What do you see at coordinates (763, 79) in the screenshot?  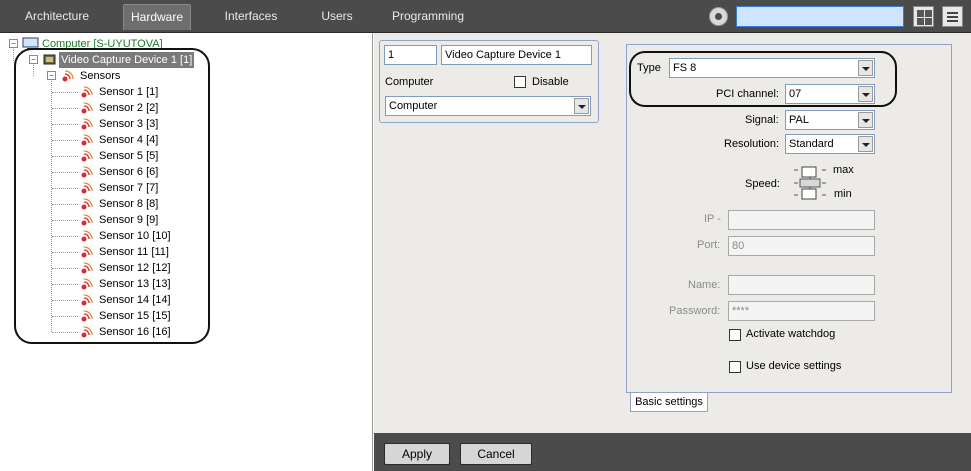 I see `highlight-callout-type` at bounding box center [763, 79].